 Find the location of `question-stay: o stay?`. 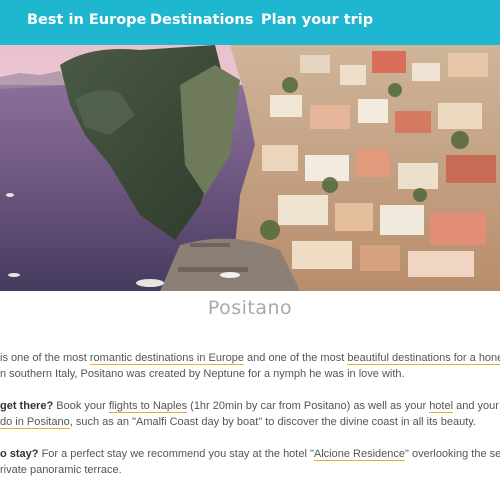

question-stay: o stay? is located at coordinates (19, 454).